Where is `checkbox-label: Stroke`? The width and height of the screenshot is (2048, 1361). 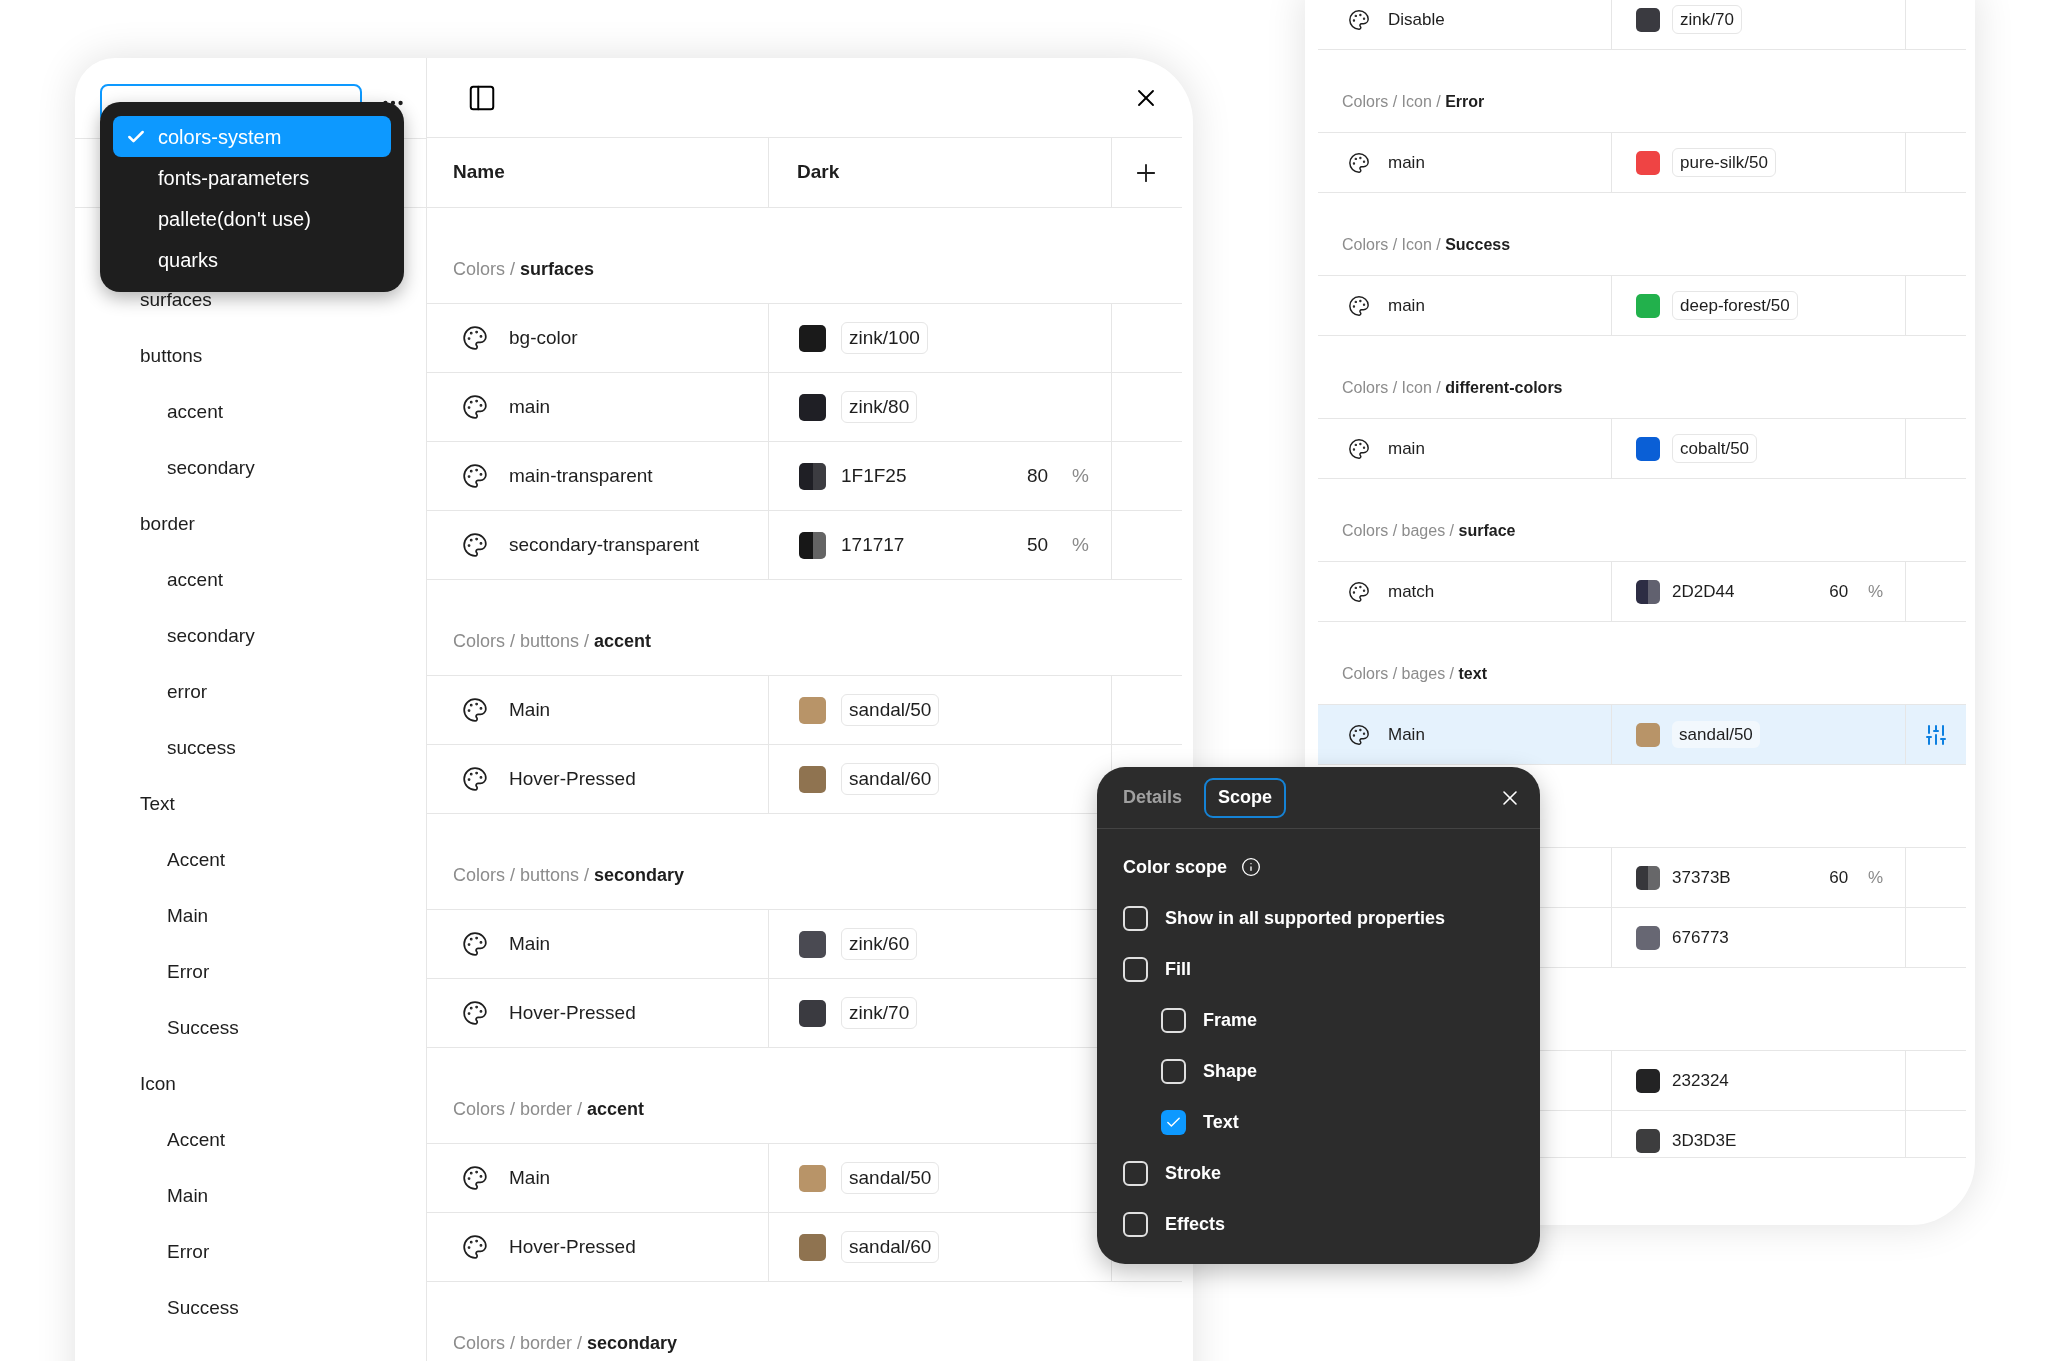
checkbox-label: Stroke is located at coordinates (1193, 1173).